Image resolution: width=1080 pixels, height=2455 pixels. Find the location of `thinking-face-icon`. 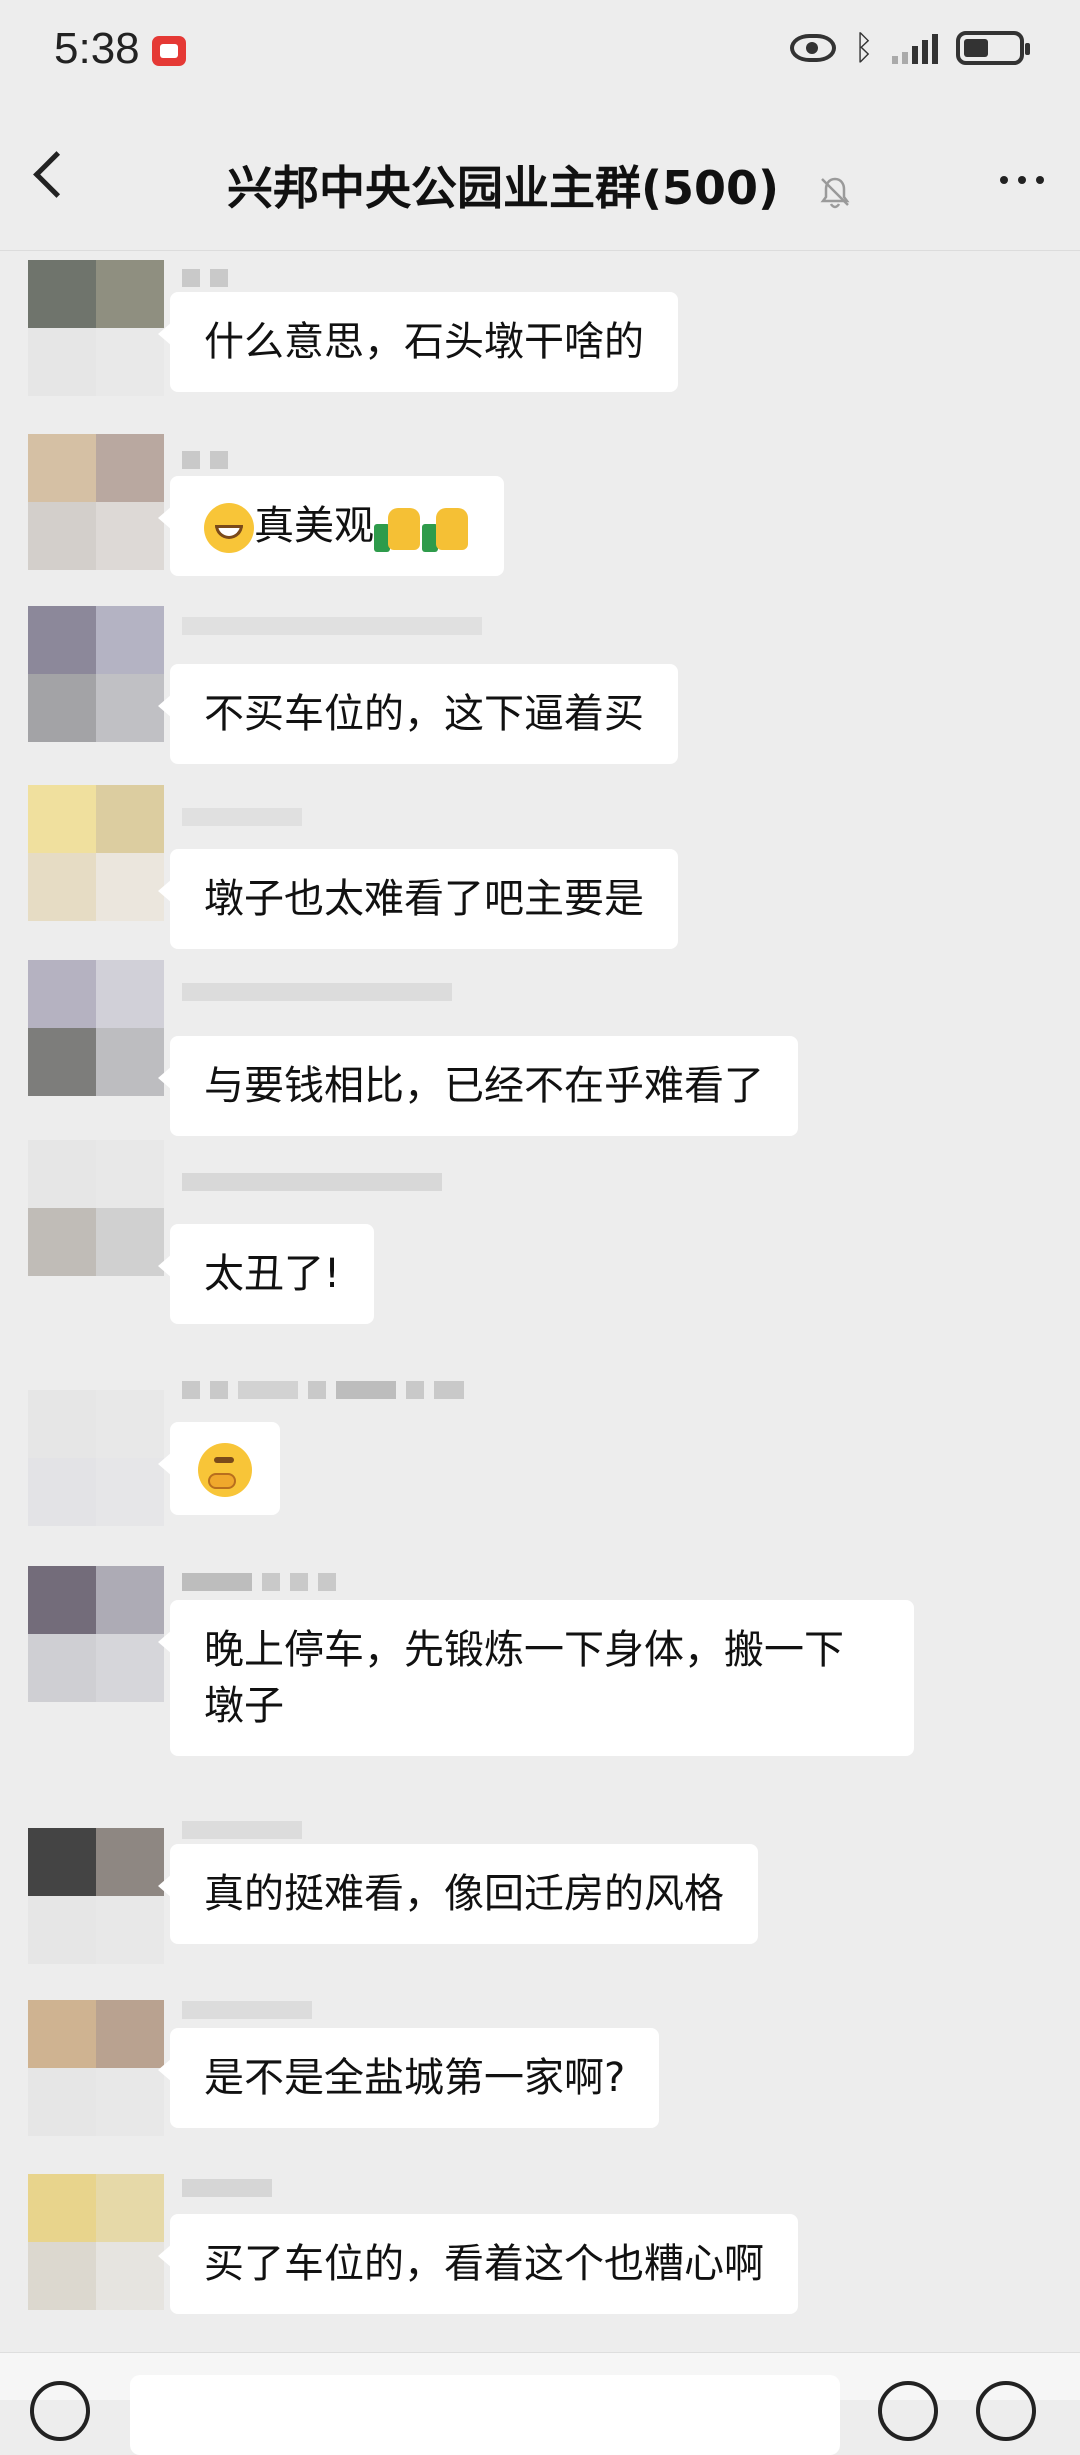

thinking-face-icon is located at coordinates (225, 1470).